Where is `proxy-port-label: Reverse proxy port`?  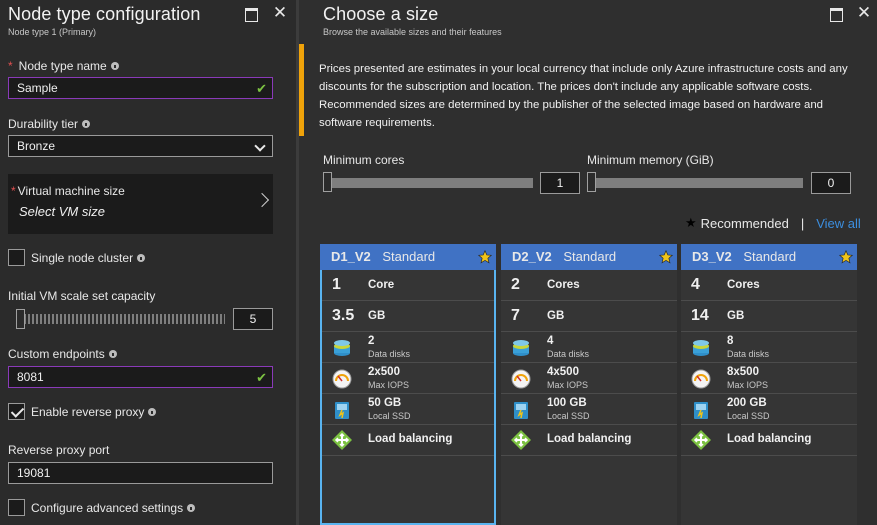
proxy-port-label: Reverse proxy port is located at coordinates (59, 450).